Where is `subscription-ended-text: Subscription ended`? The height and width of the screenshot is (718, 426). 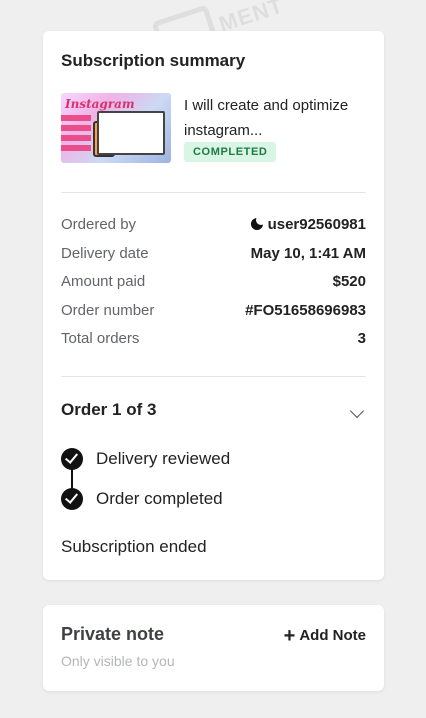 subscription-ended-text: Subscription ended is located at coordinates (134, 546).